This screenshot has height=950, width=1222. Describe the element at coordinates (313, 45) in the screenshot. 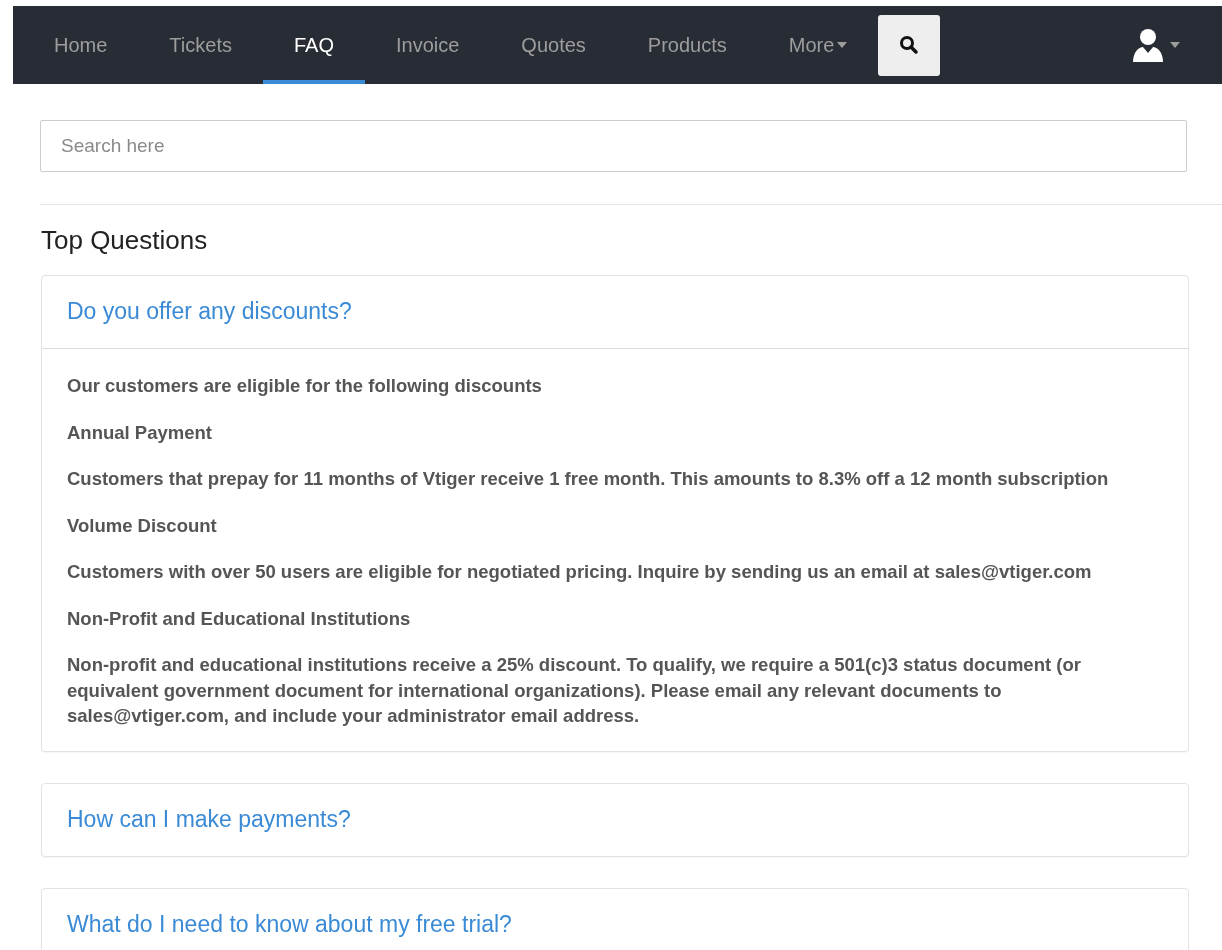

I see `nav-link: FAQ` at that location.